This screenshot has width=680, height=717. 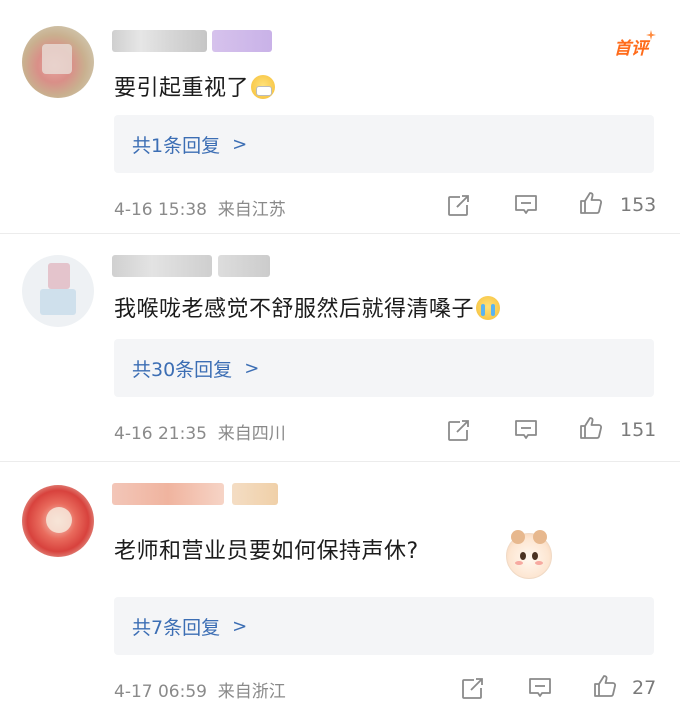 What do you see at coordinates (266, 551) in the screenshot?
I see `comment-text: 老师和营业员要如何保持声休?` at bounding box center [266, 551].